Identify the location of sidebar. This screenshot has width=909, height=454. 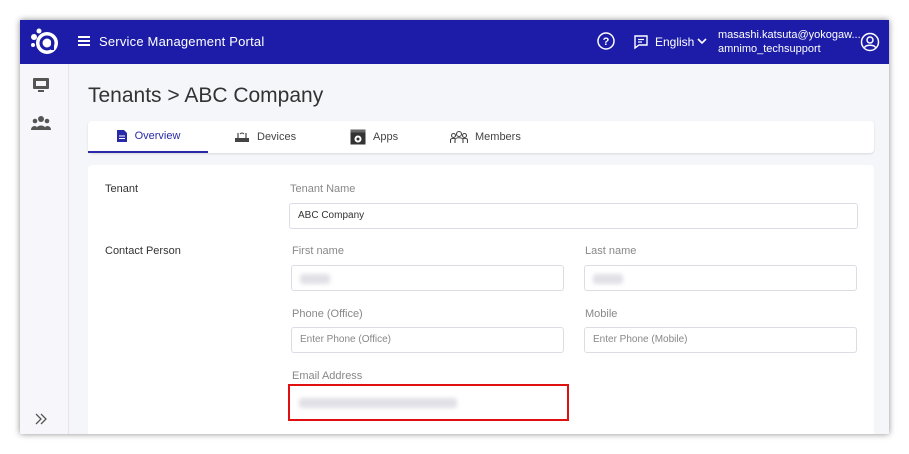
(44, 249).